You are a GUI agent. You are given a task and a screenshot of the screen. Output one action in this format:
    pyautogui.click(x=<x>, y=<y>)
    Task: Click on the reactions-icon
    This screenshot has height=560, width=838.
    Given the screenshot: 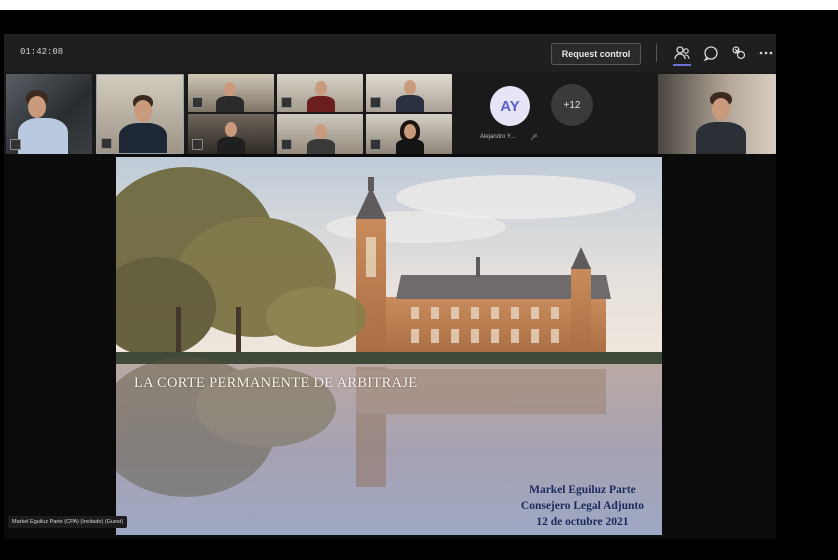 What is the action you would take?
    pyautogui.click(x=739, y=53)
    